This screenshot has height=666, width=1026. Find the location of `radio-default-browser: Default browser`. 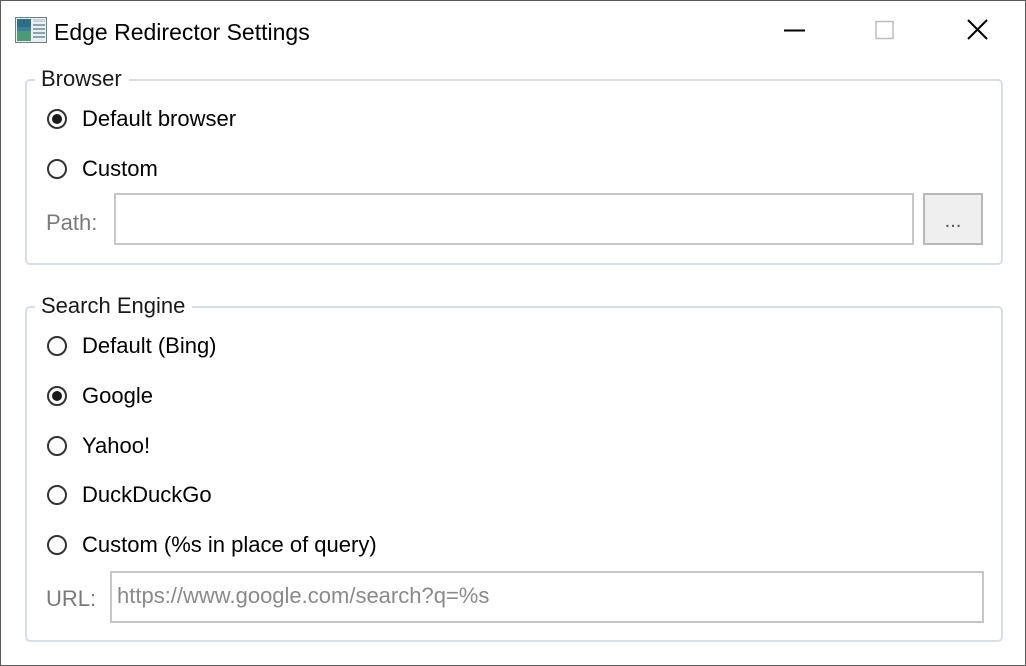

radio-default-browser: Default browser is located at coordinates (141, 119).